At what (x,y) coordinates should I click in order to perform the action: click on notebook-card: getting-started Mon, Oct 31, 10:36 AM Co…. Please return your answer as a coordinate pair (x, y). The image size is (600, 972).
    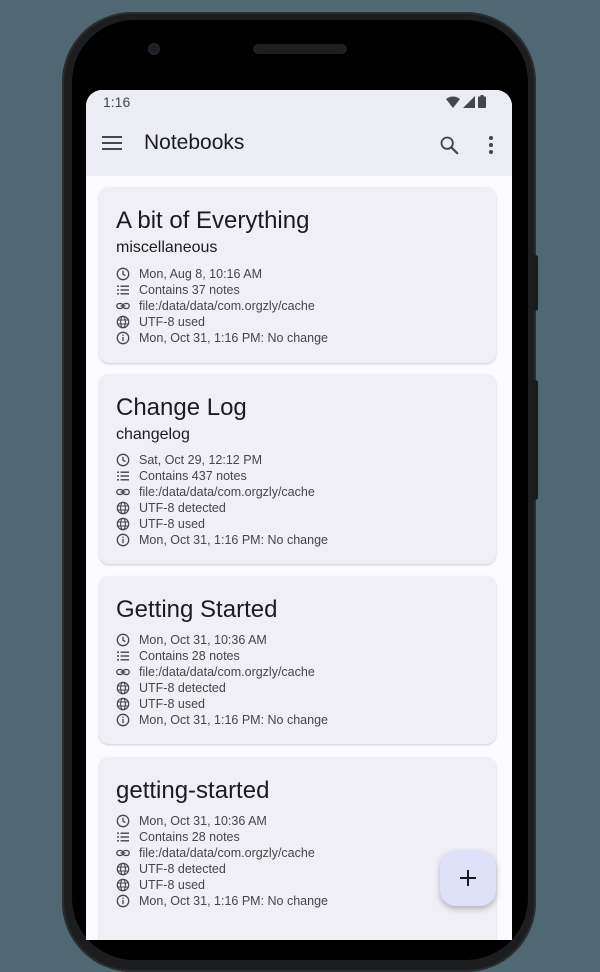
    Looking at the image, I should click on (297, 848).